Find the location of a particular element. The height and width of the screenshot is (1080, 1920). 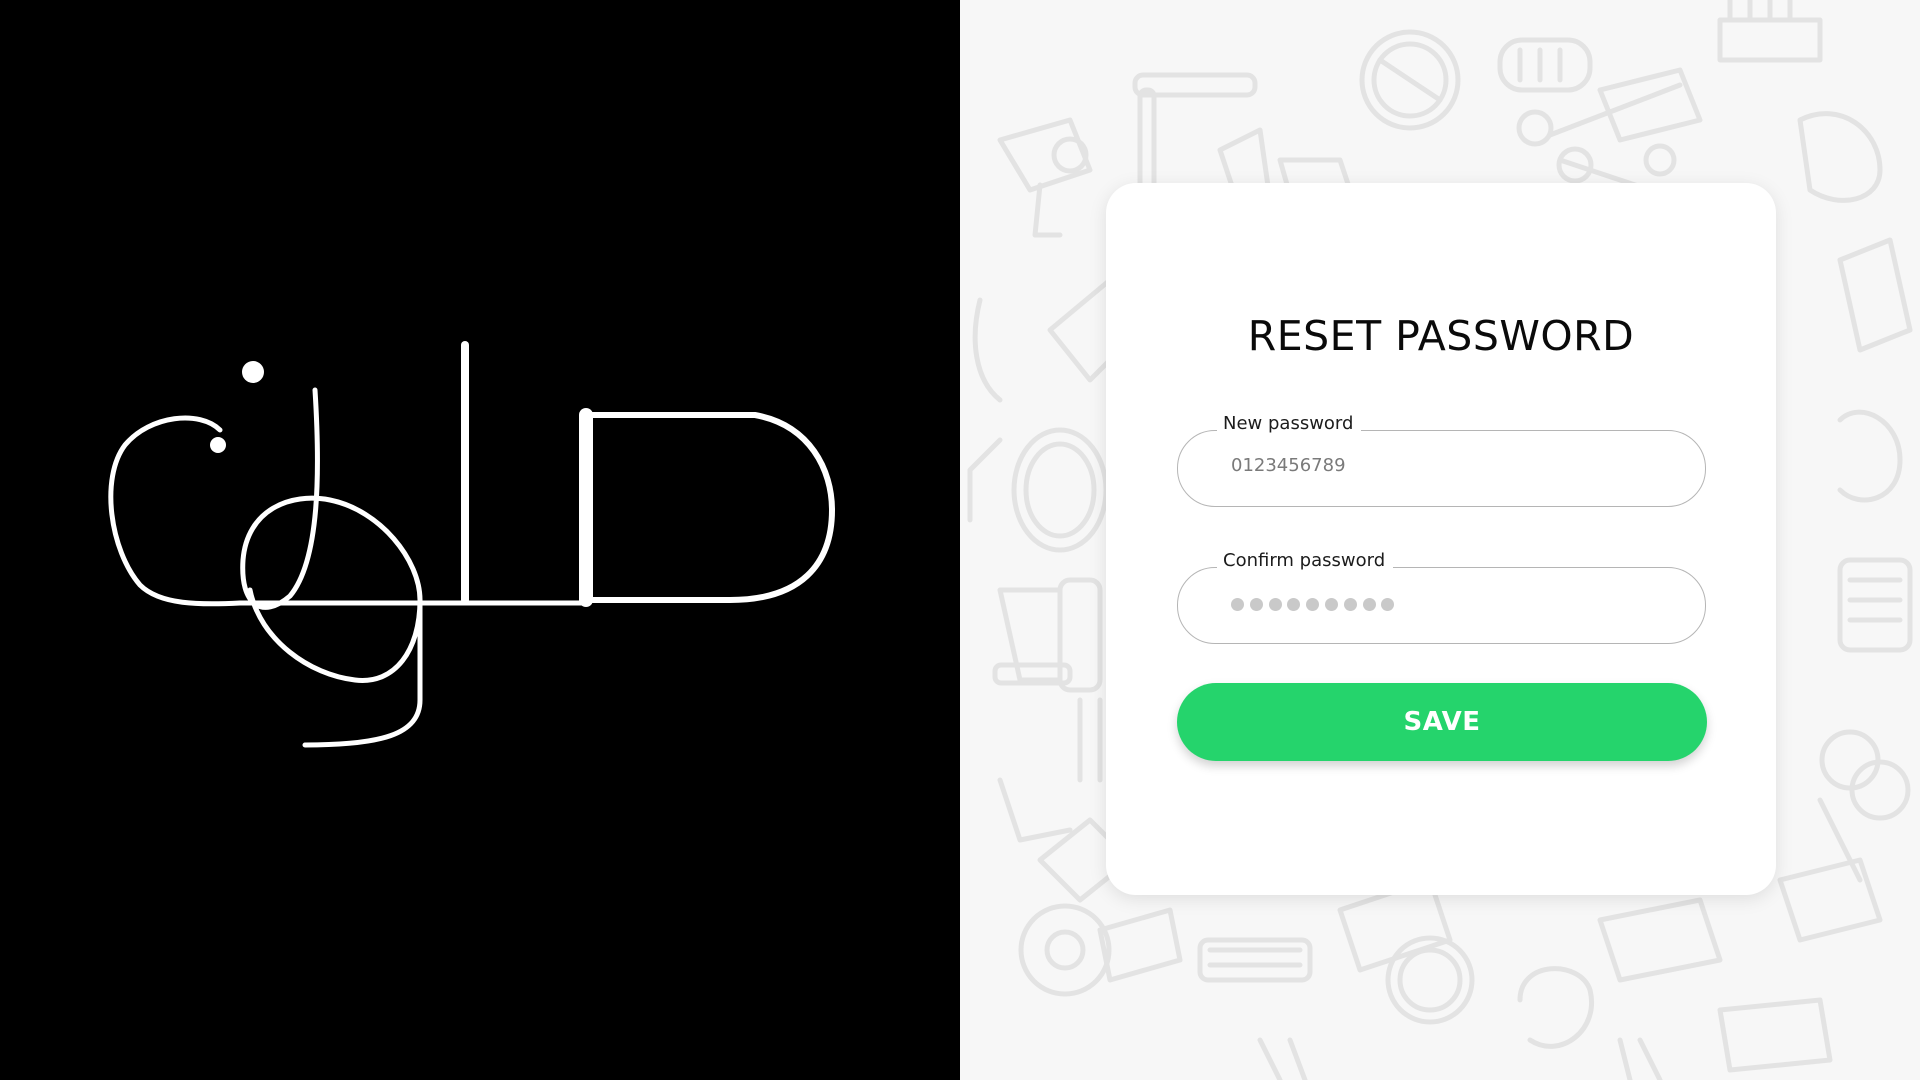

salon-logo is located at coordinates (471, 544).